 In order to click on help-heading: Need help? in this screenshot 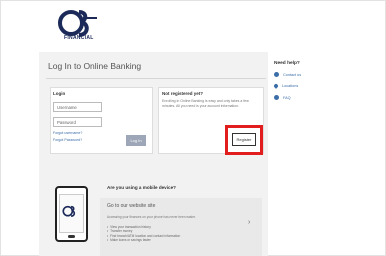, I will do `click(287, 63)`.